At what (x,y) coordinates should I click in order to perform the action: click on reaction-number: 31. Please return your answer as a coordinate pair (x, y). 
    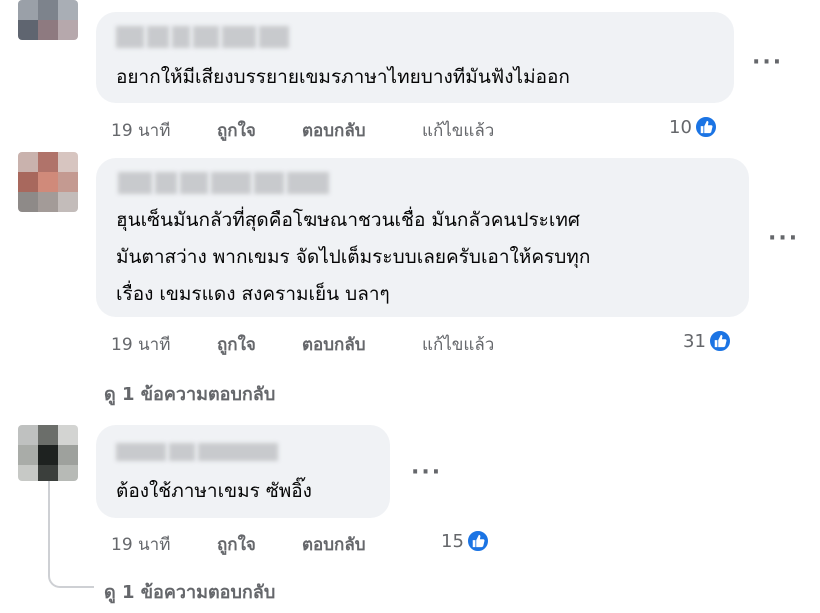
    Looking at the image, I should click on (694, 341).